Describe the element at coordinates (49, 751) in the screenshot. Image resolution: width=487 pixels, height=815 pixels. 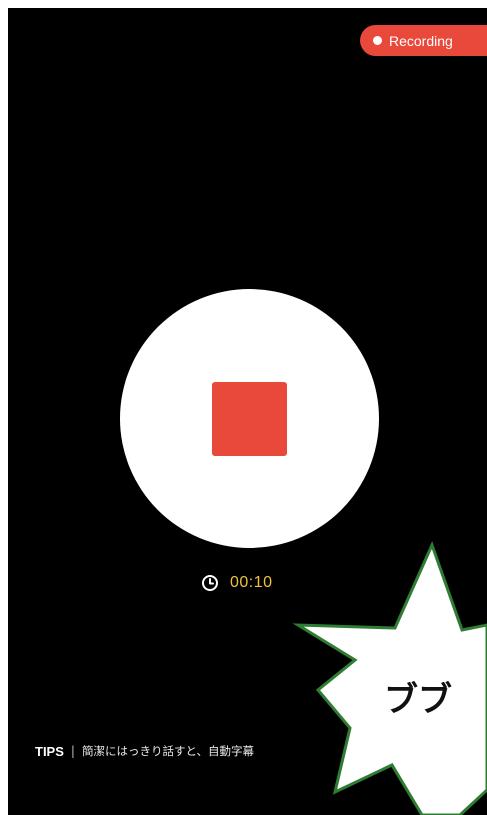
I see `tips-label: TIPS` at that location.